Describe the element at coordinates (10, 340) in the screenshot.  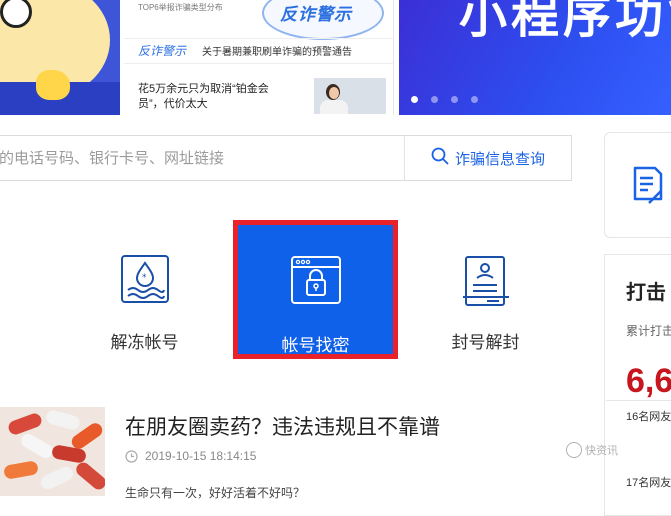
I see `service-label: 号` at that location.